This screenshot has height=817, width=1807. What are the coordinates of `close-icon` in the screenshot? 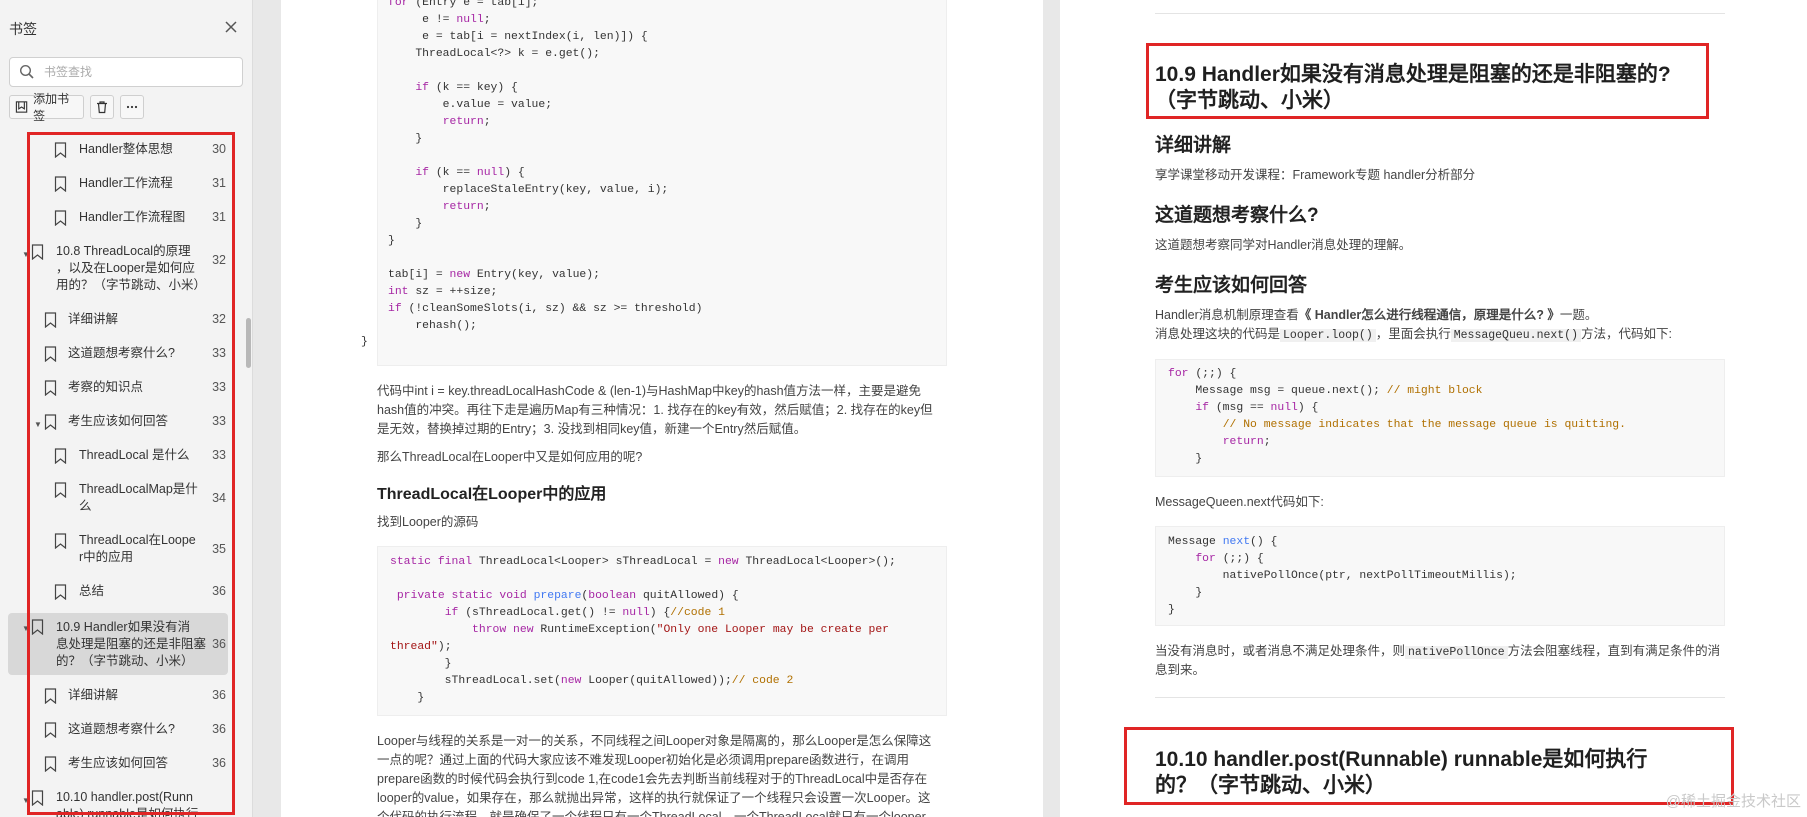 It's located at (231, 27).